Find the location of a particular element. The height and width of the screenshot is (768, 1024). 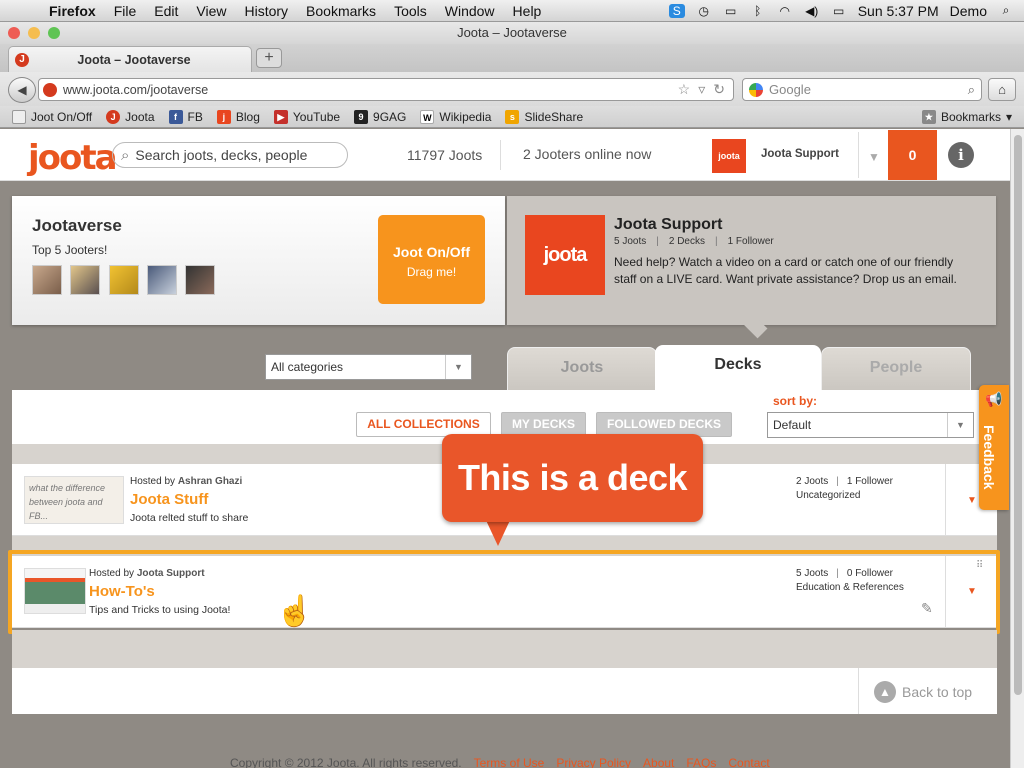

profile-avatar: joota is located at coordinates (565, 255).